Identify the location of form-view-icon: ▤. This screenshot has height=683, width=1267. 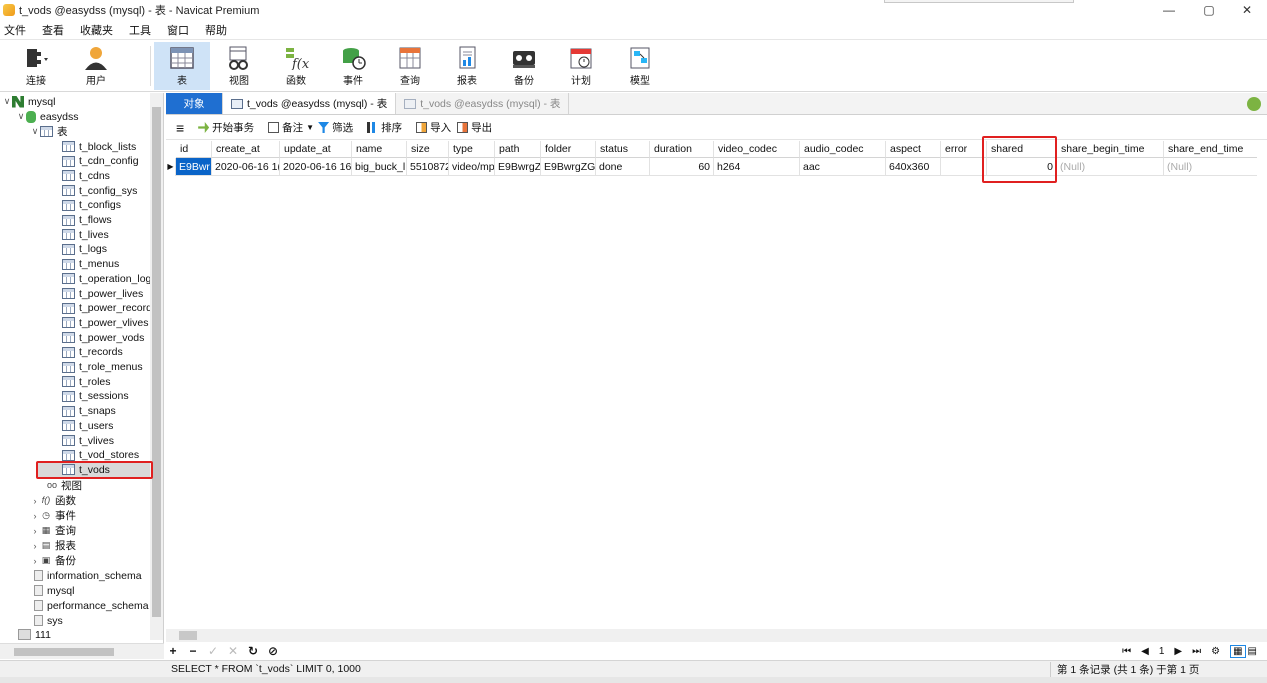
(1252, 651).